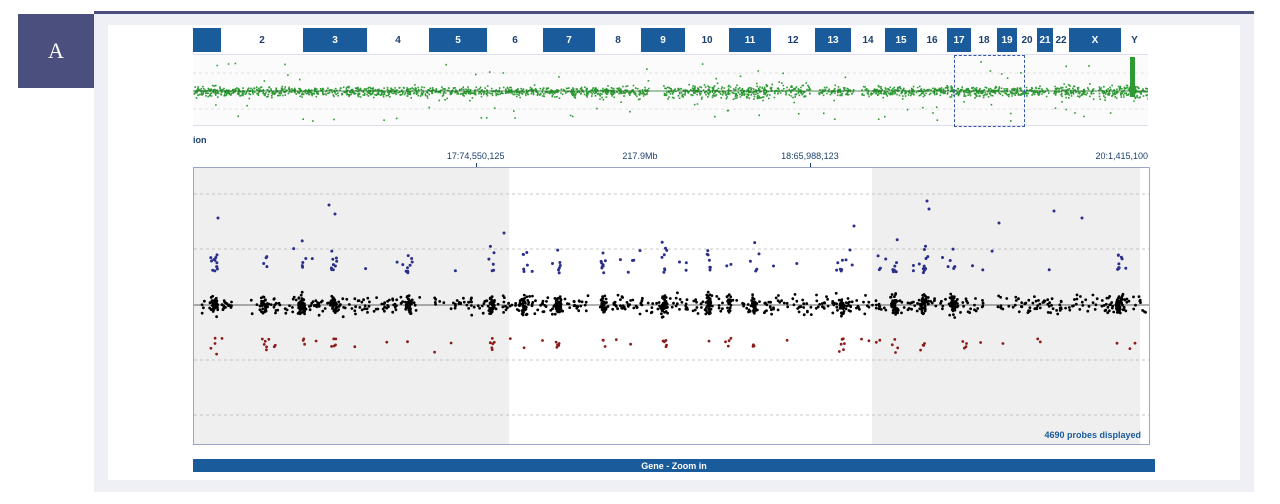 This screenshot has width=1280, height=504. Describe the element at coordinates (1134, 40) in the screenshot. I see `chromosome-tab-Y: Y` at that location.